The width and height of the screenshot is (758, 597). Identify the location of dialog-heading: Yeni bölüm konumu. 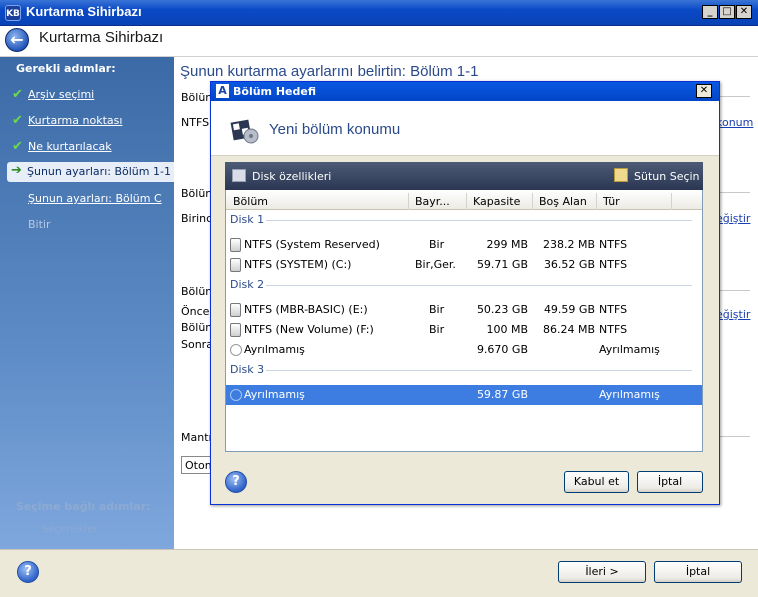
(335, 129).